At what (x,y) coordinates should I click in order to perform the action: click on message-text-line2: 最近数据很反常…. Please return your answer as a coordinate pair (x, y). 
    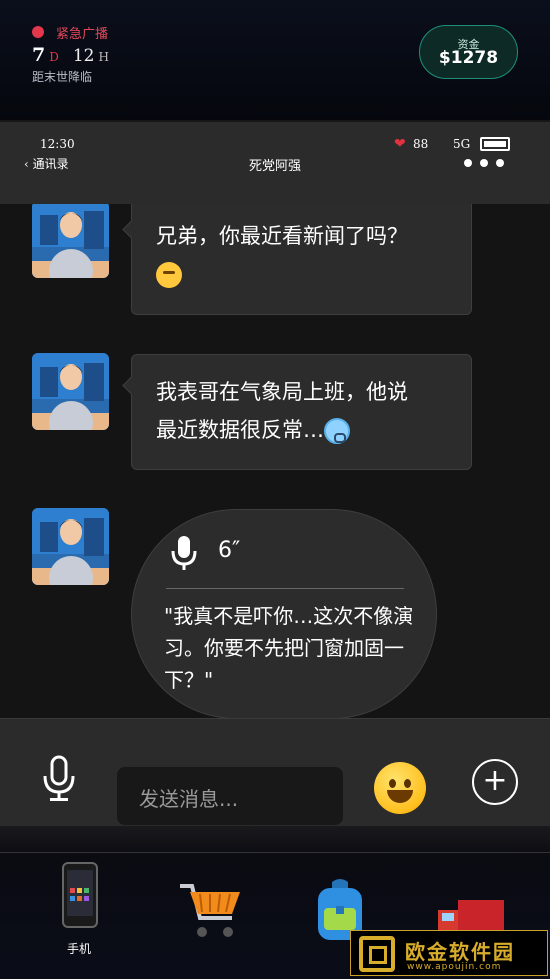
    Looking at the image, I should click on (240, 430).